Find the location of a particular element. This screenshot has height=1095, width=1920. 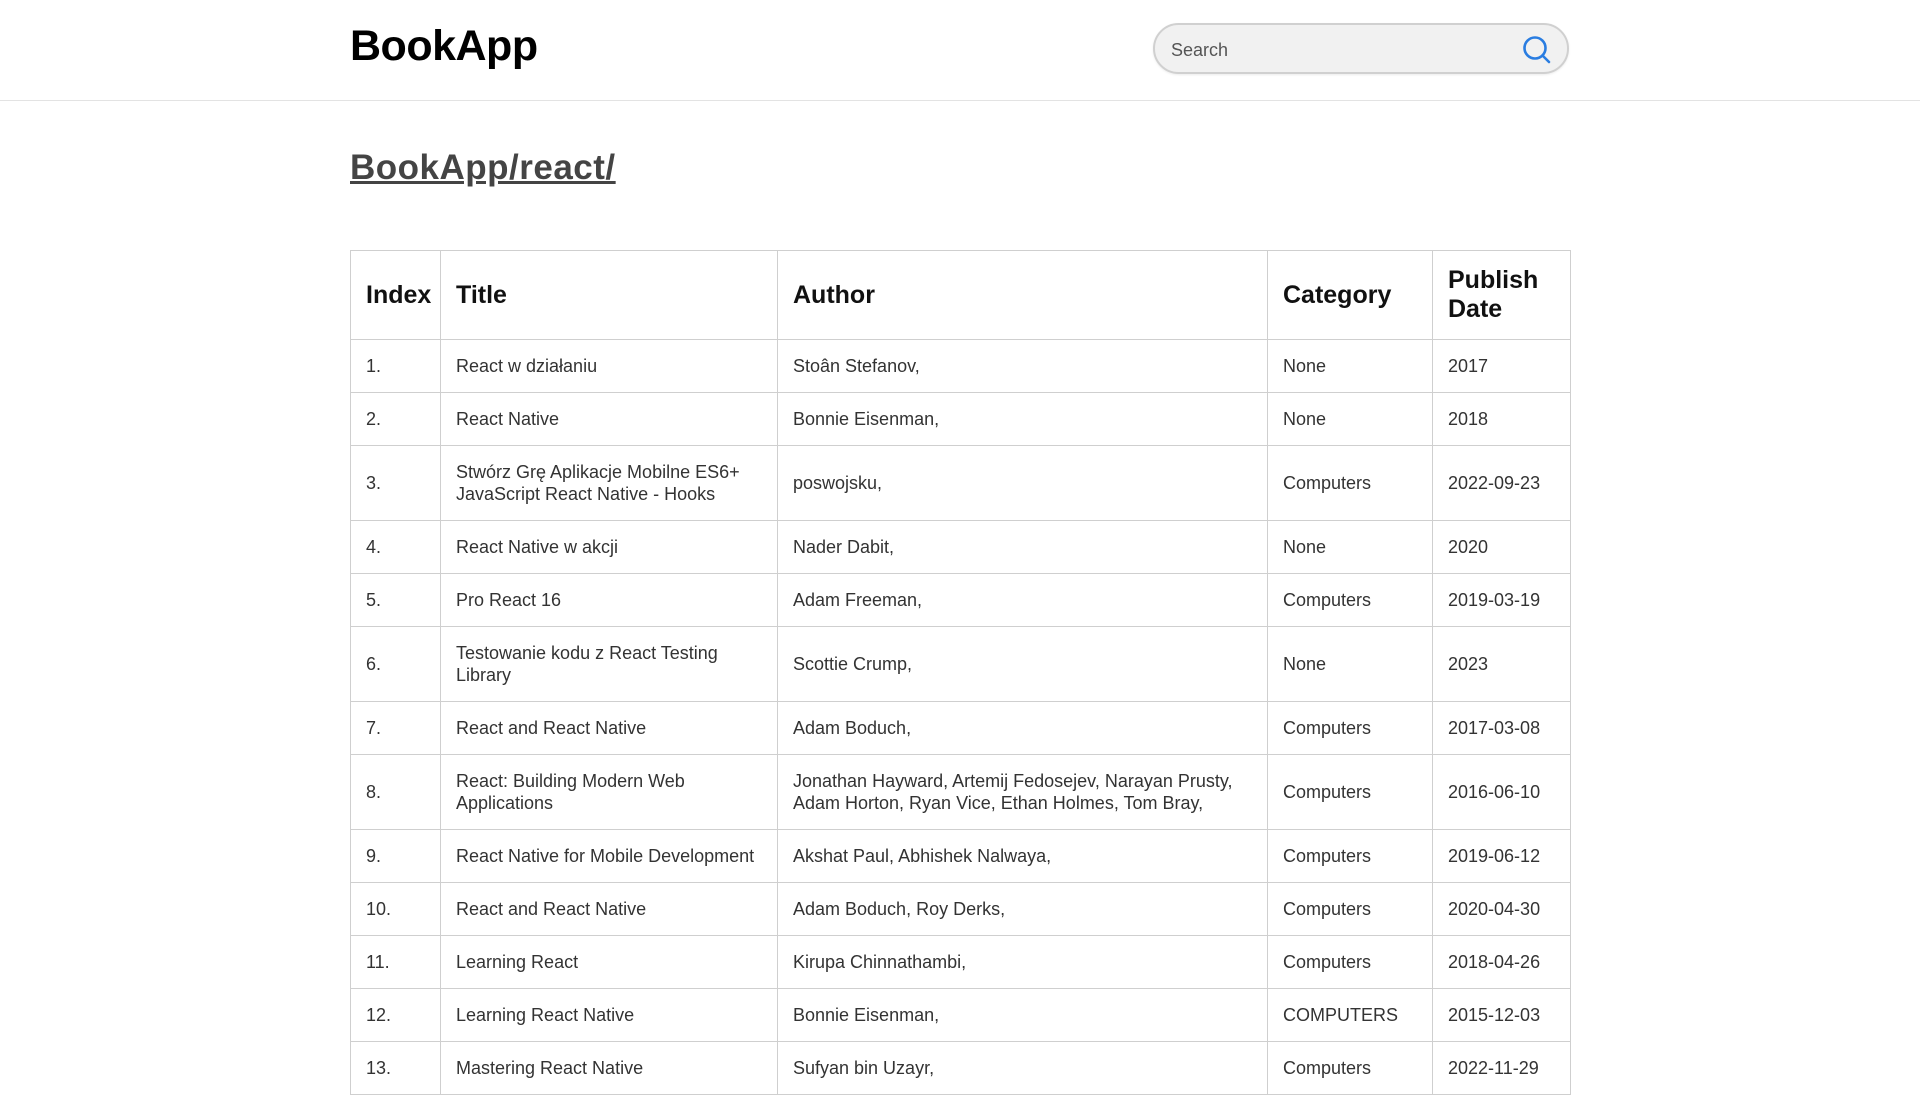

cell-index: 1. is located at coordinates (395, 366).